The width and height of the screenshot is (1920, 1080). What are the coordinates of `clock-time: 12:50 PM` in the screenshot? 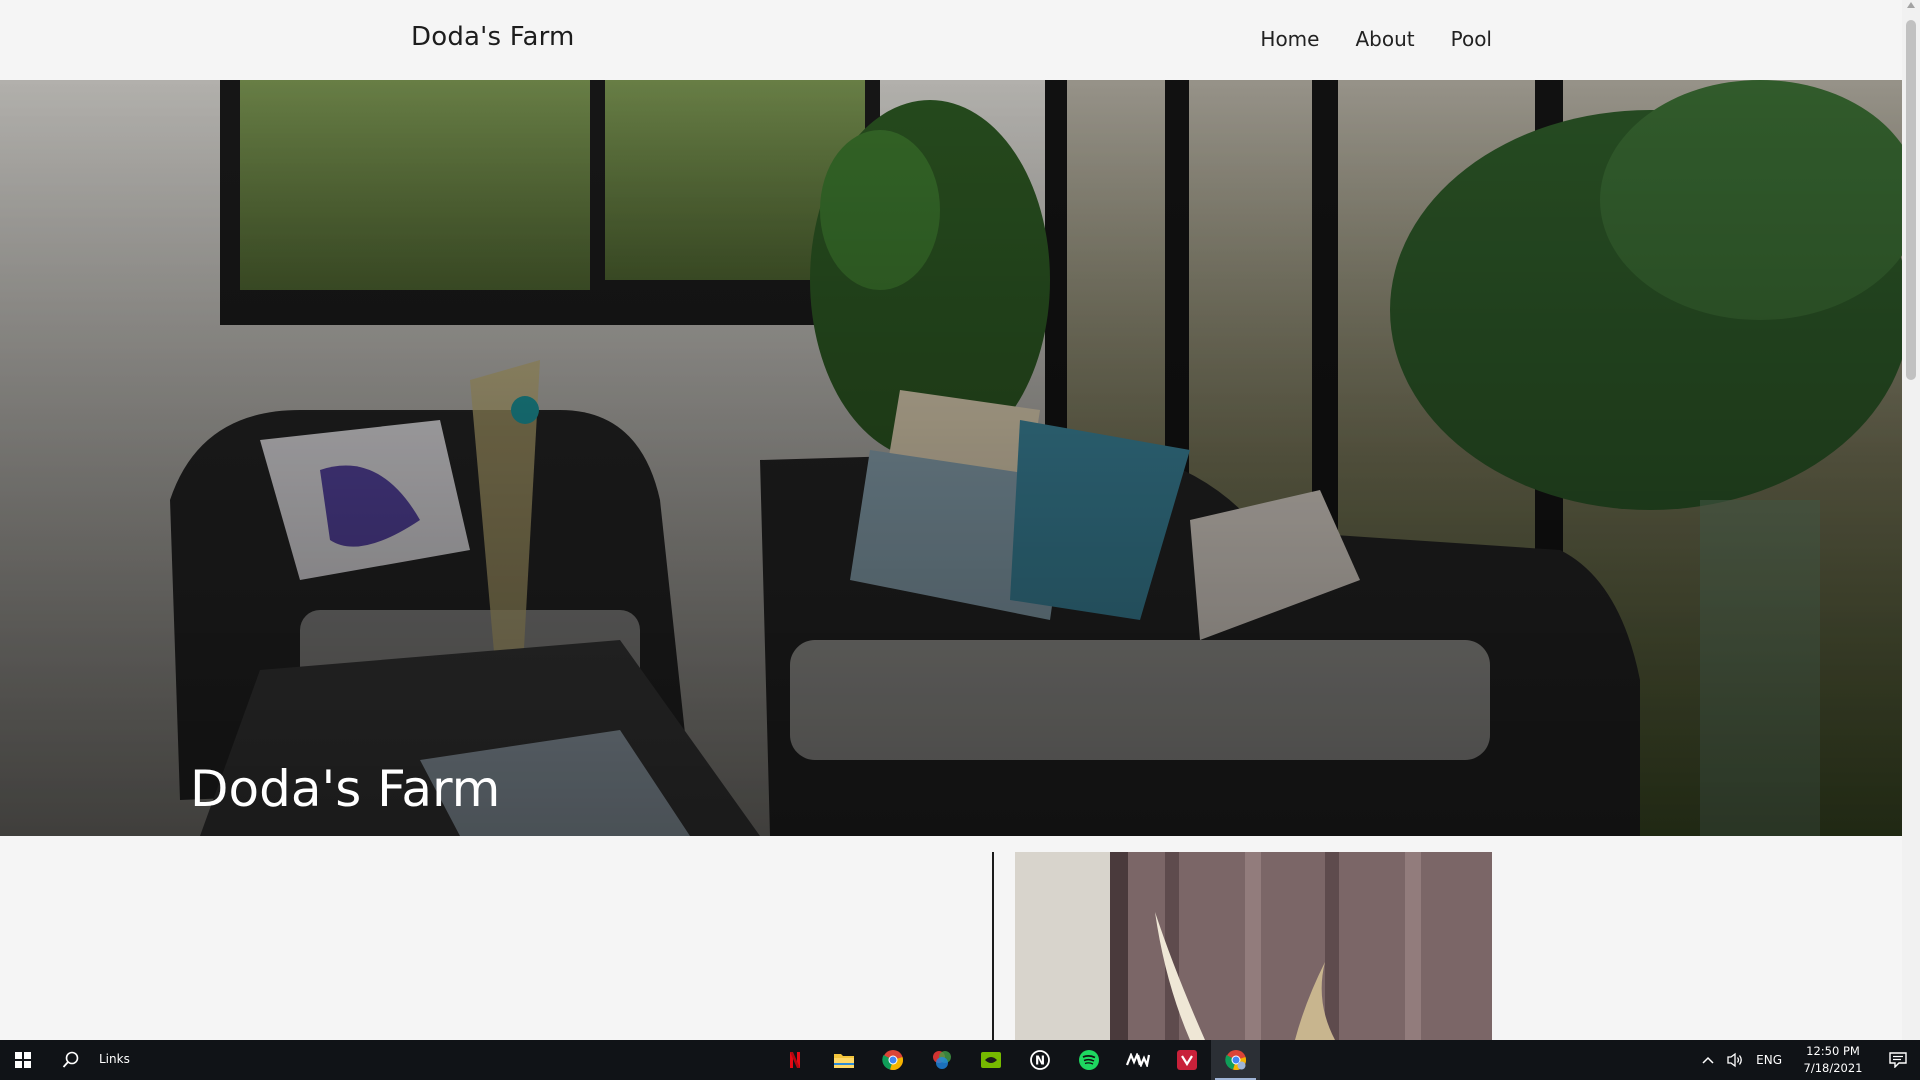 It's located at (1833, 1051).